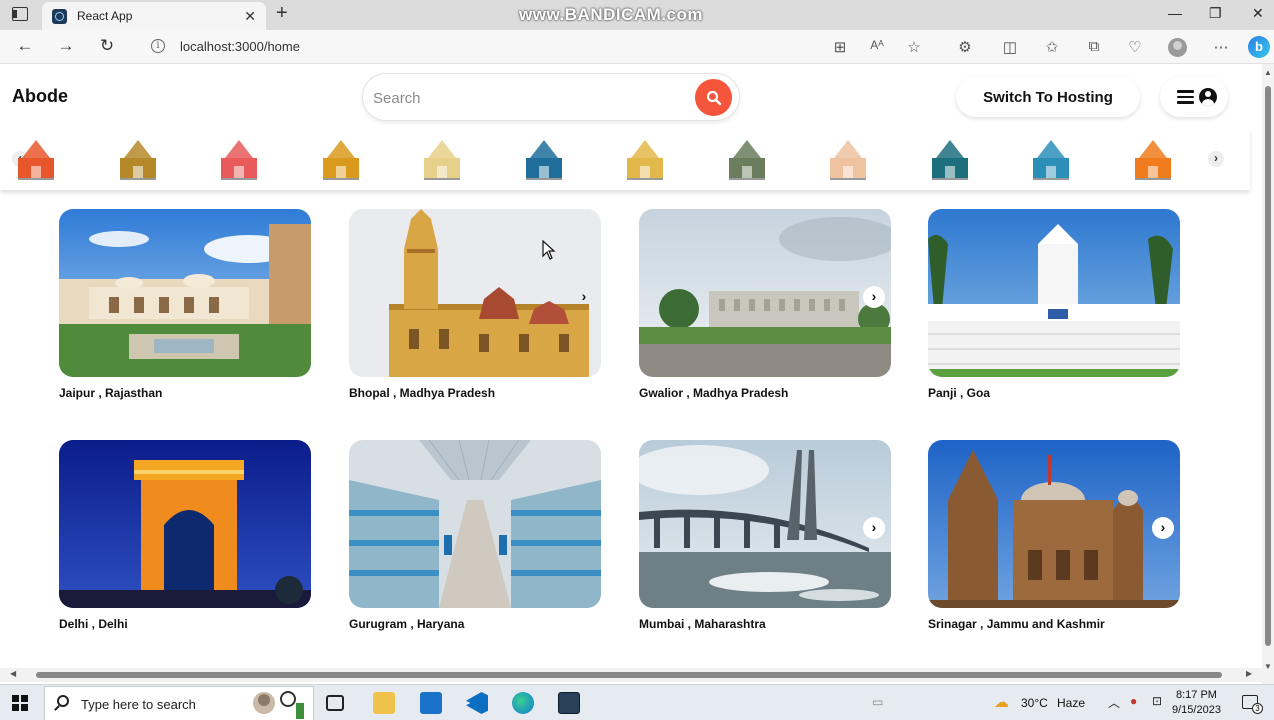 Image resolution: width=1274 pixels, height=720 pixels. I want to click on bing-copilot-icon: b, so click(1259, 47).